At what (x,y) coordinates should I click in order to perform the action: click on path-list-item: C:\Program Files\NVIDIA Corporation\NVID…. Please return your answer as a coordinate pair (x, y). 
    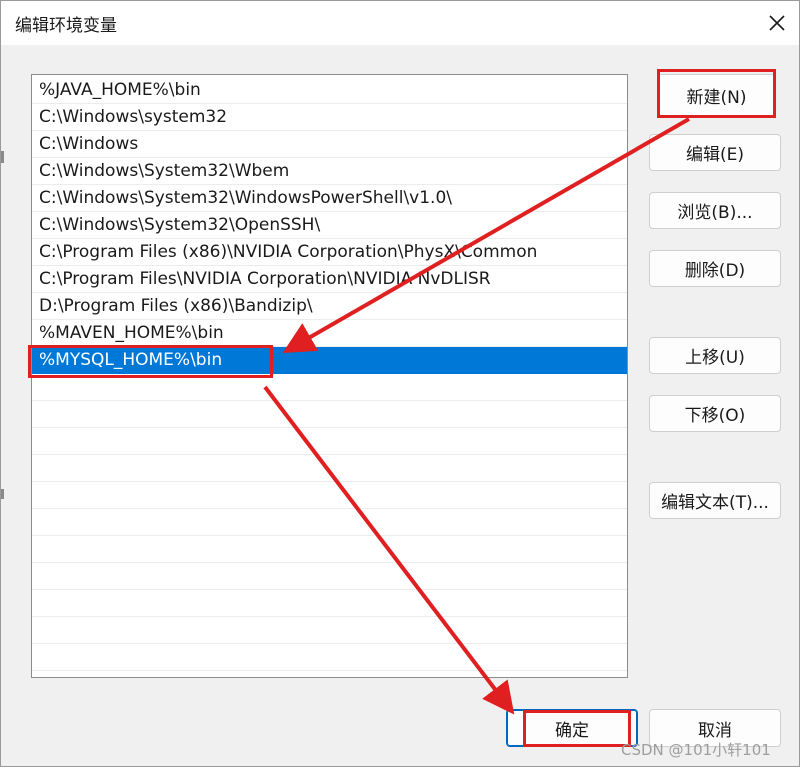
    Looking at the image, I should click on (329, 279).